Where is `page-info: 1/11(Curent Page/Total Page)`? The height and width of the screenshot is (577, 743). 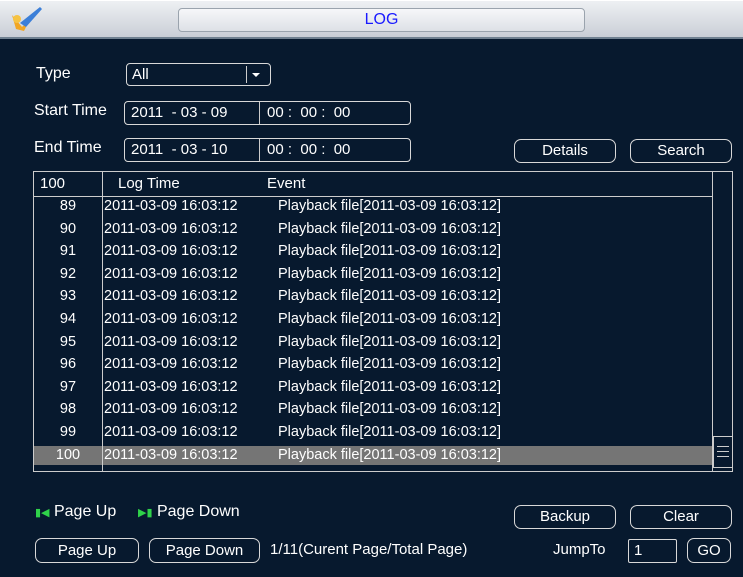 page-info: 1/11(Curent Page/Total Page) is located at coordinates (369, 549).